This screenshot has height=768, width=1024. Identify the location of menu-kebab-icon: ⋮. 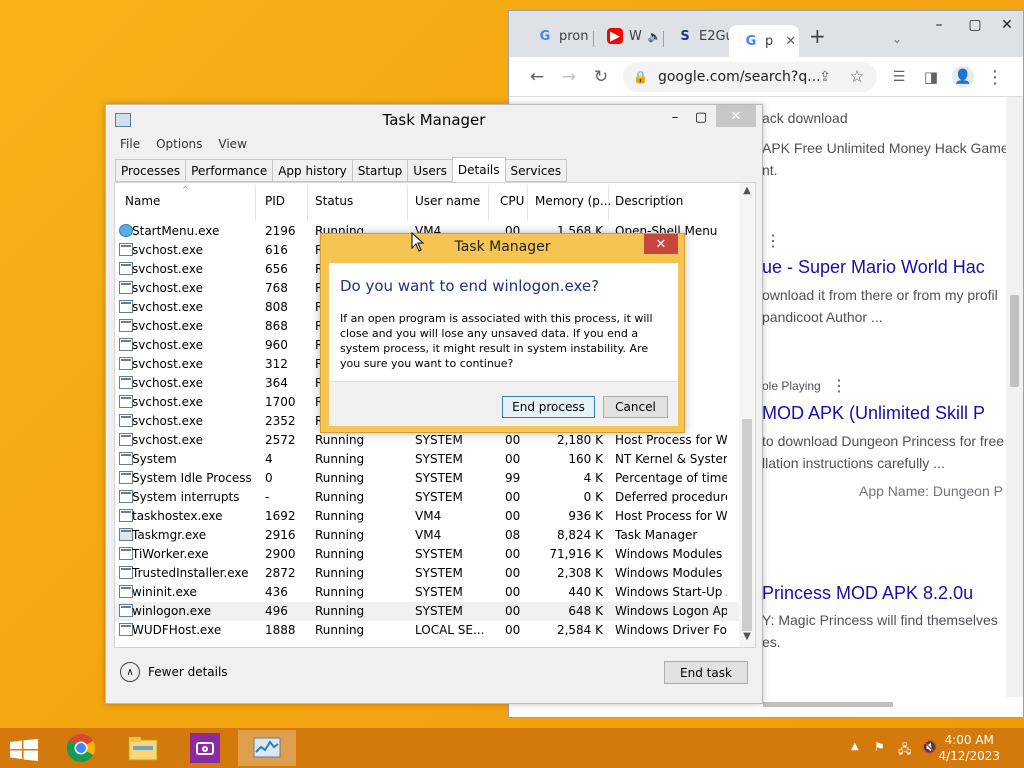
(995, 77).